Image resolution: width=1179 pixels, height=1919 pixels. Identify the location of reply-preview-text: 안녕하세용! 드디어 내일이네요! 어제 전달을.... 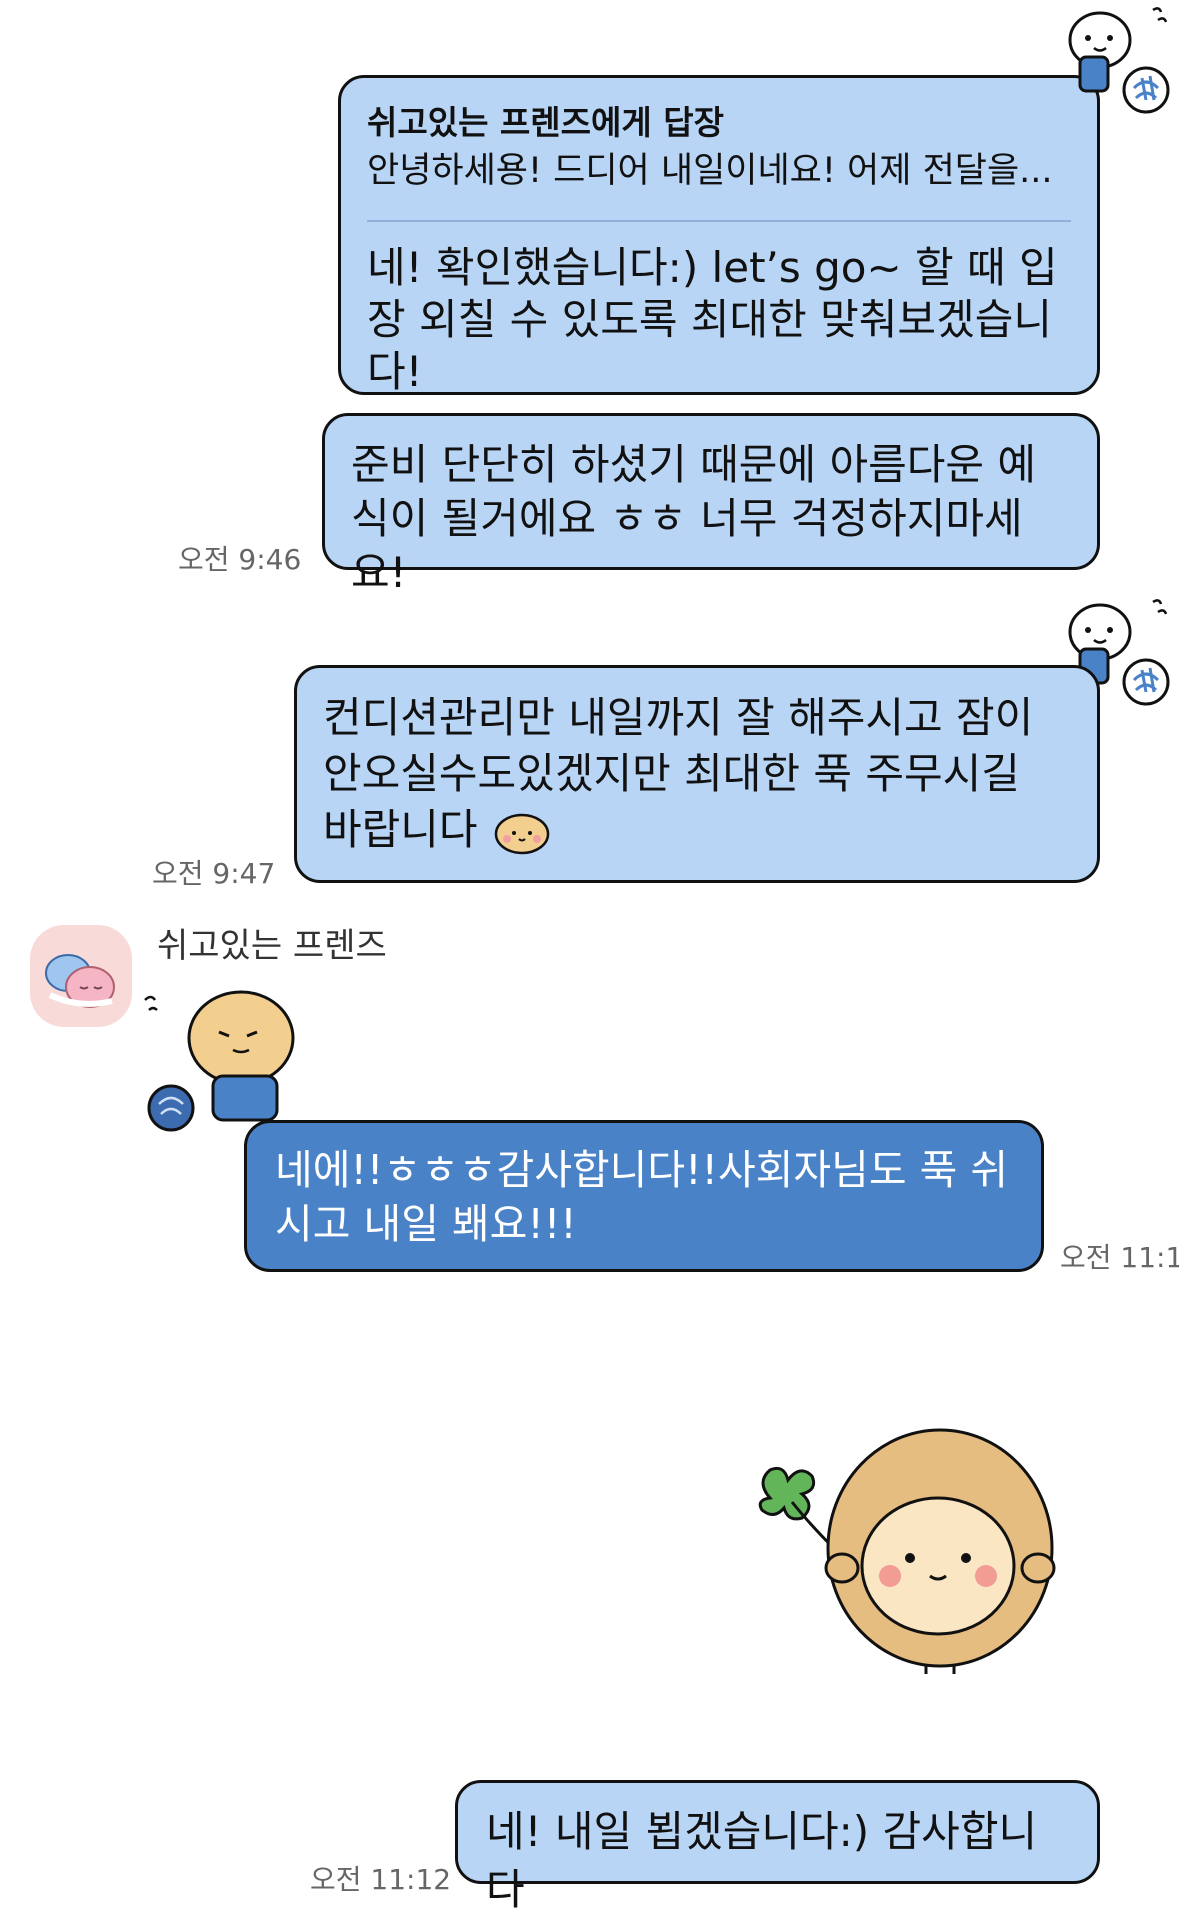
(719, 171).